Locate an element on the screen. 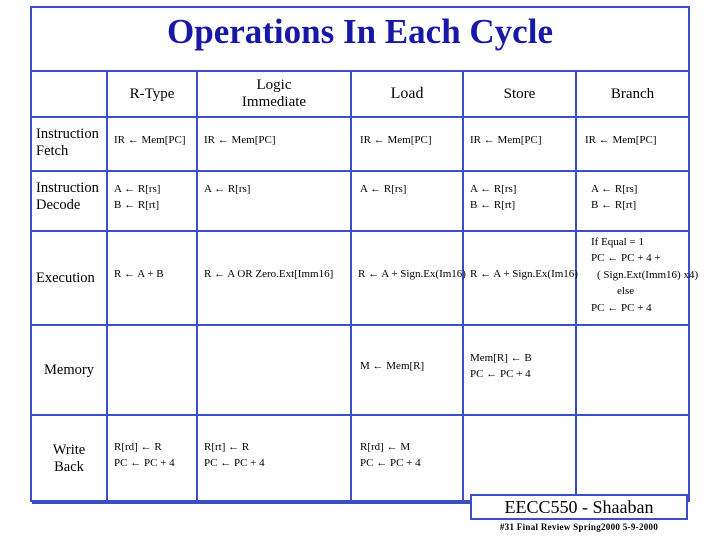 Image resolution: width=720 pixels, height=540 pixels. cell-line: R[rd] ← R is located at coordinates (138, 447).